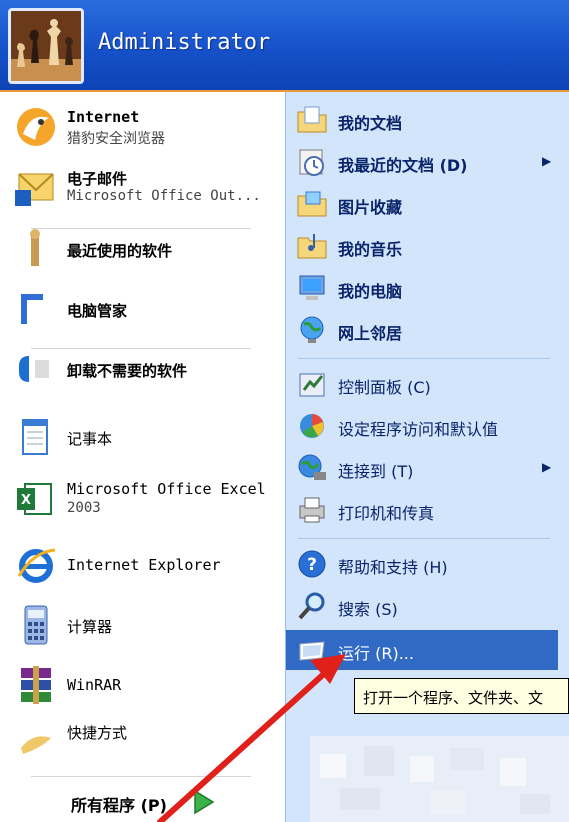 Image resolution: width=569 pixels, height=822 pixels. I want to click on program-item-shortcut: 快捷方式, so click(144, 742).